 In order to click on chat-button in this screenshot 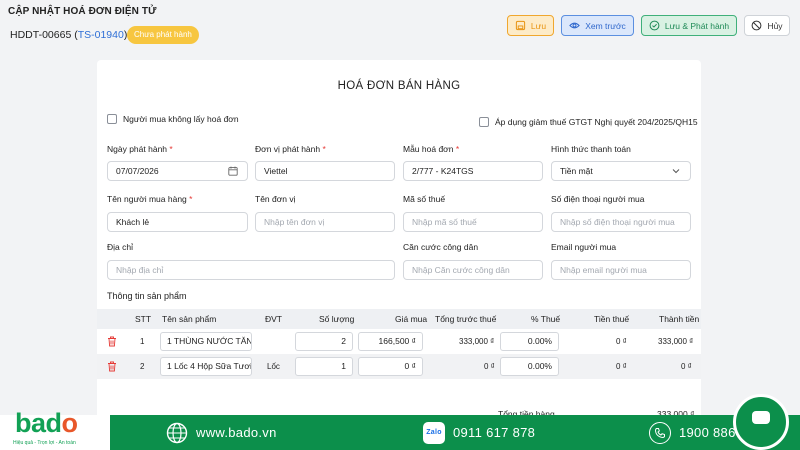, I will do `click(761, 422)`.